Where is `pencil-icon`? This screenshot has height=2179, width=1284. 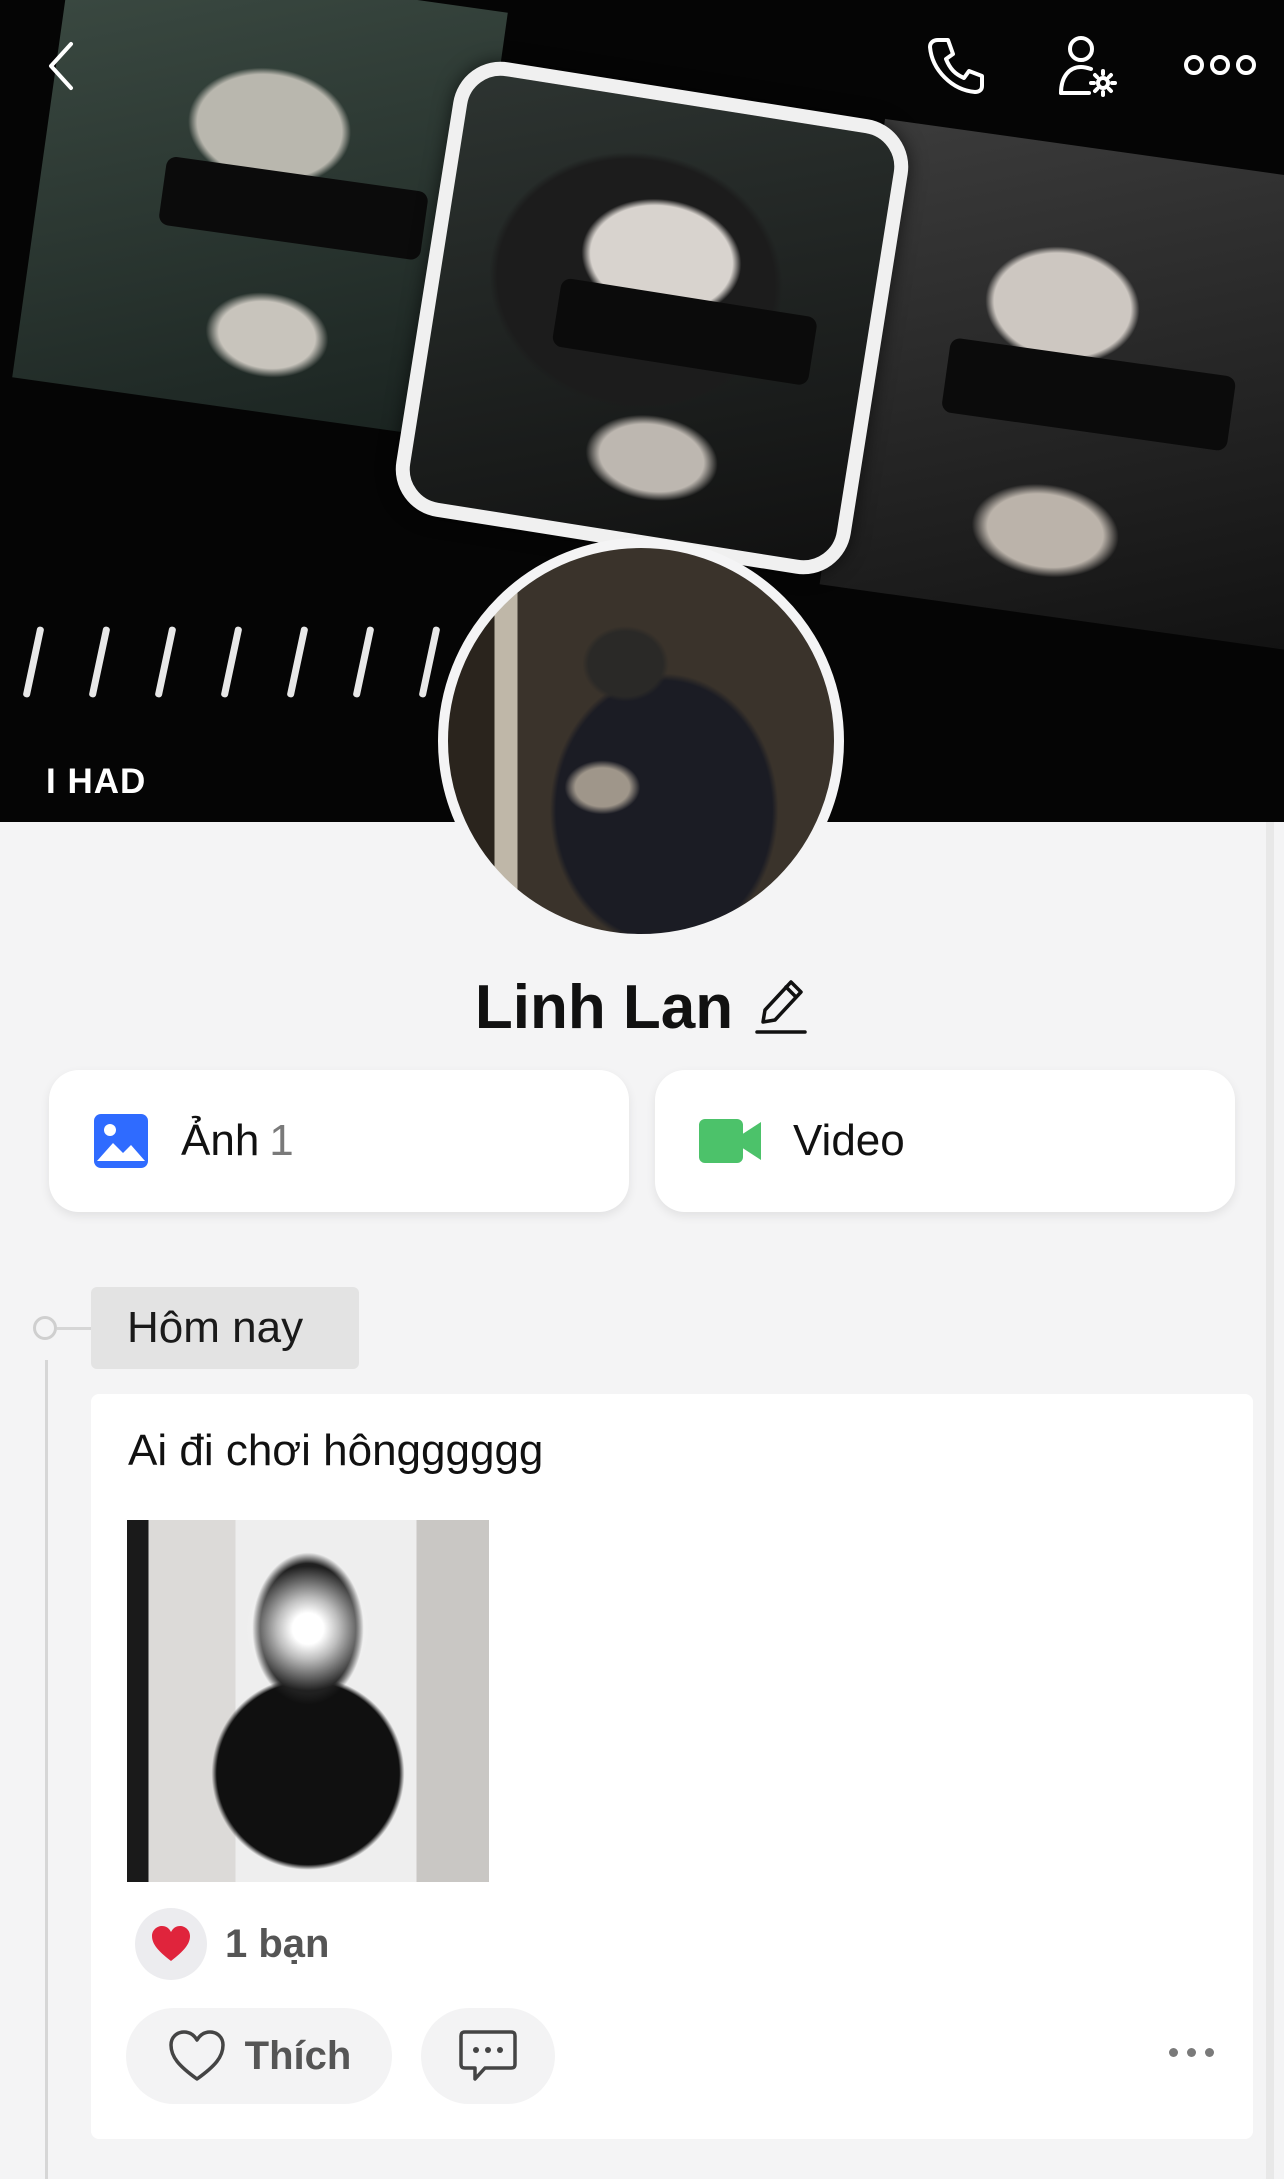
pencil-icon is located at coordinates (781, 1007).